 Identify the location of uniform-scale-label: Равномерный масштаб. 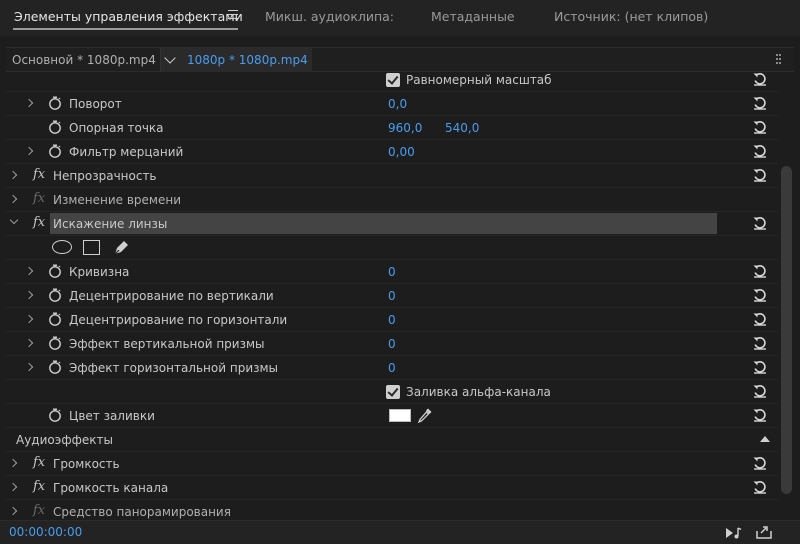
(479, 80).